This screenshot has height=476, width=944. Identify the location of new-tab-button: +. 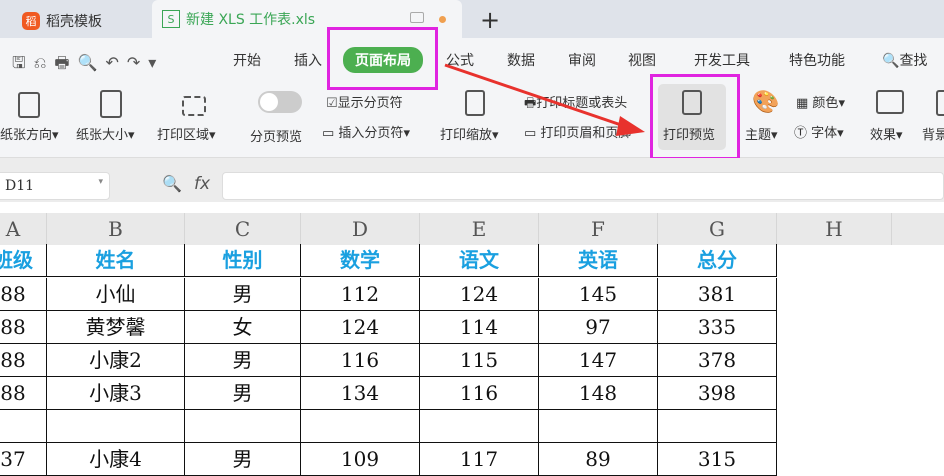
(490, 20).